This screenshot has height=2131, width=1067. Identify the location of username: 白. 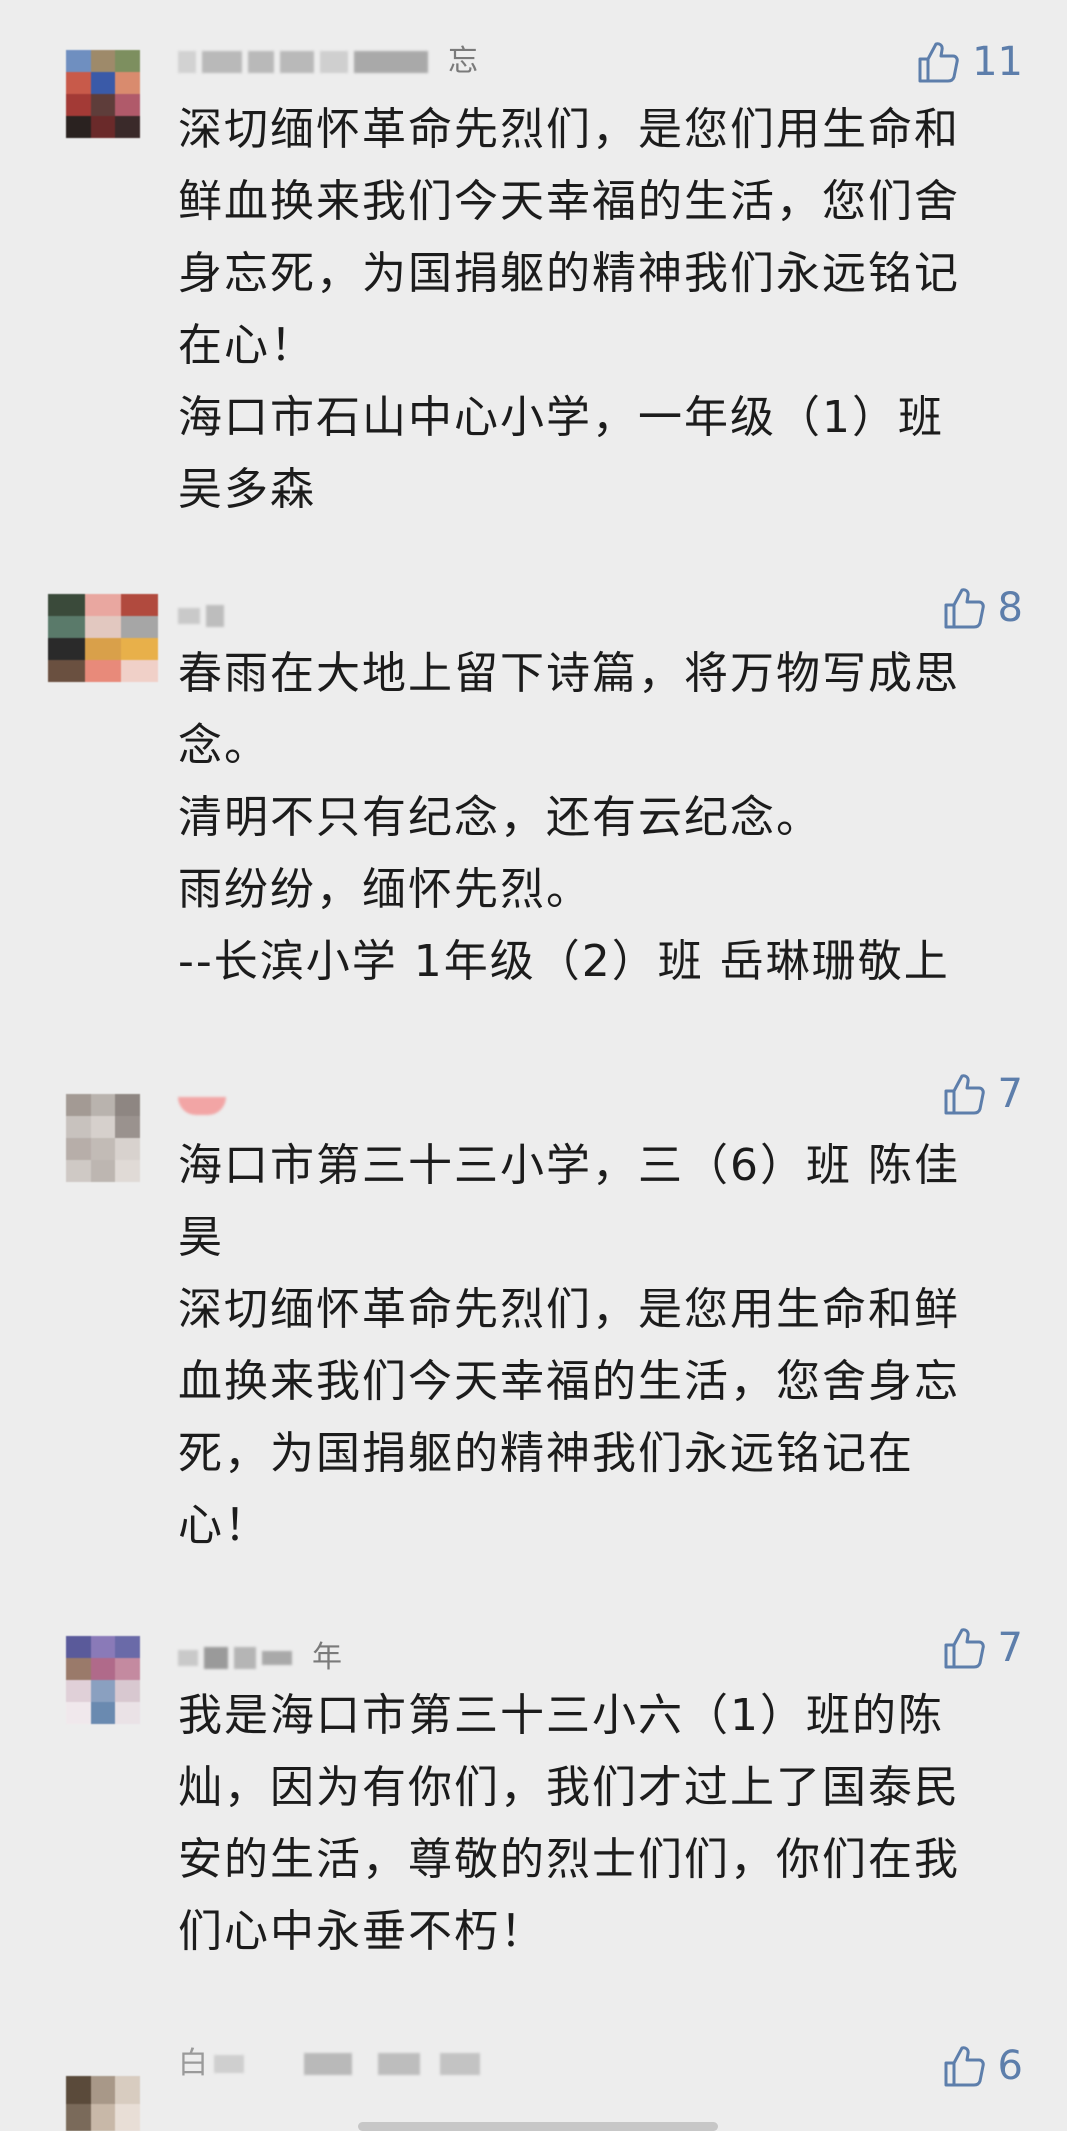
(329, 2064).